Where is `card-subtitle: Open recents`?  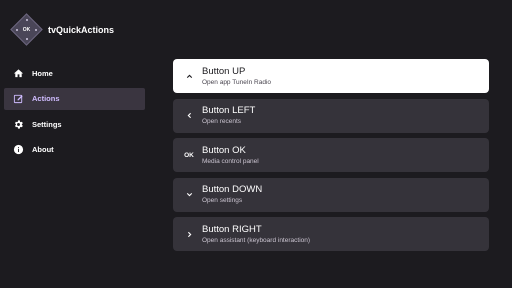
card-subtitle: Open recents is located at coordinates (222, 121).